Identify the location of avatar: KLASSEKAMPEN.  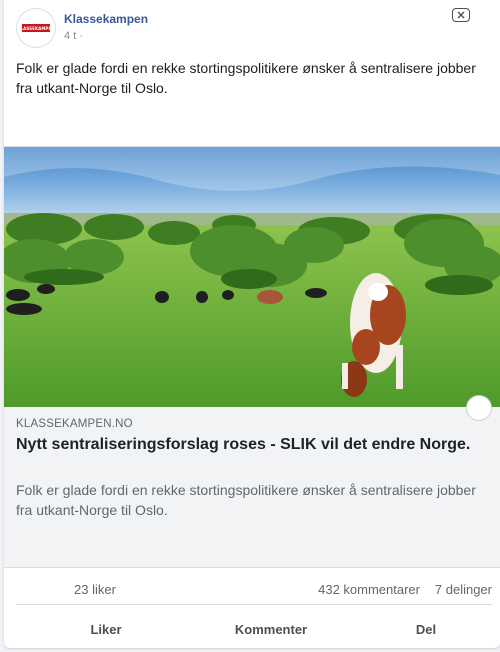
(36, 28).